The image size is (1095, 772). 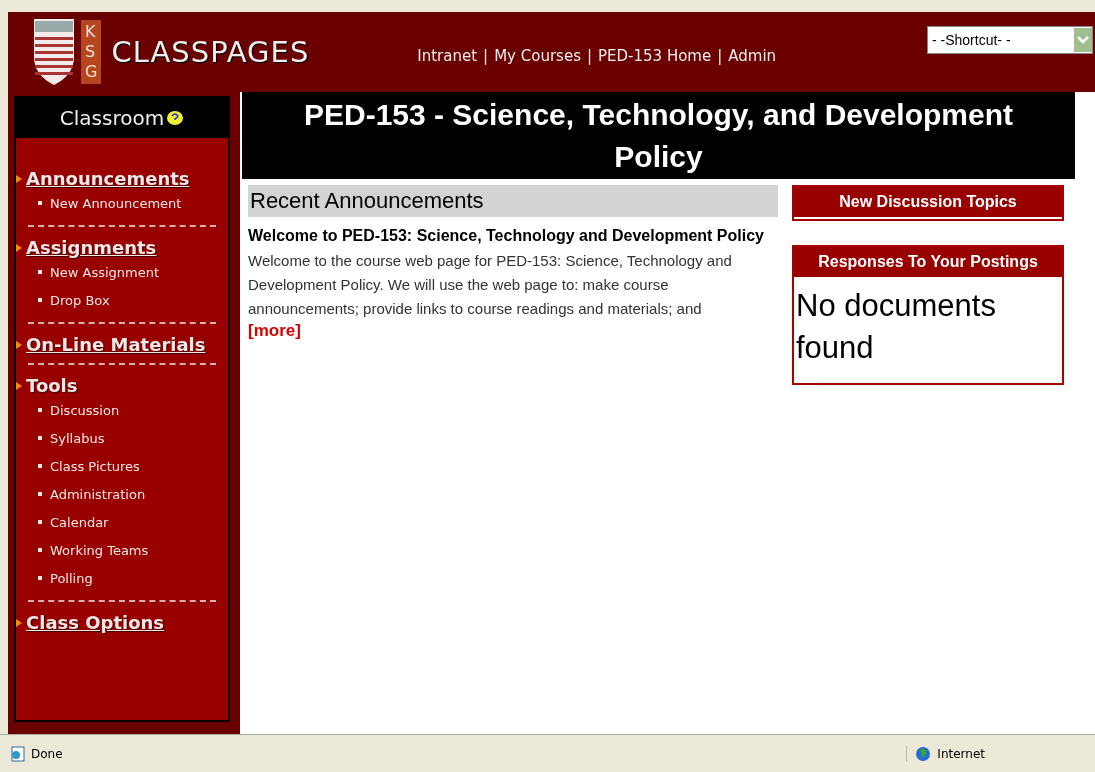 I want to click on sidebar-item: Class Pictures, so click(x=95, y=466).